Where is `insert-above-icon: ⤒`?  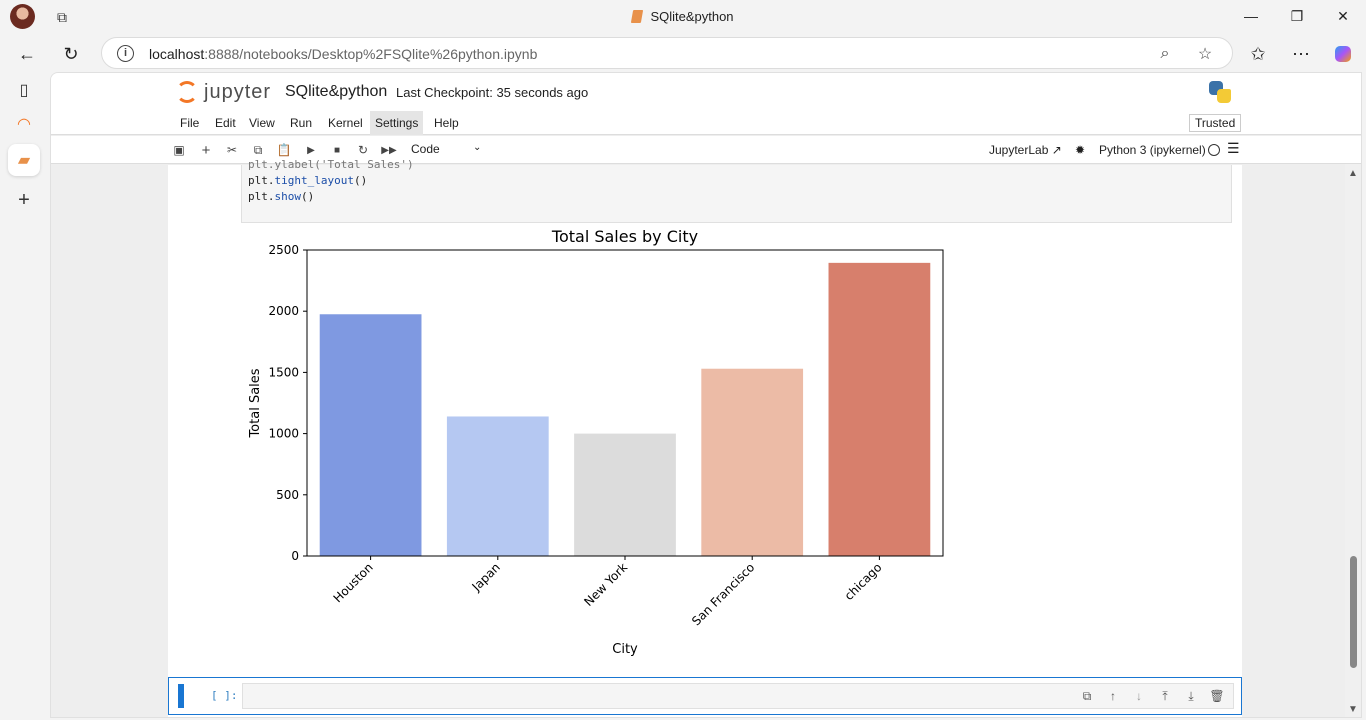 insert-above-icon: ⤒ is located at coordinates (1165, 696).